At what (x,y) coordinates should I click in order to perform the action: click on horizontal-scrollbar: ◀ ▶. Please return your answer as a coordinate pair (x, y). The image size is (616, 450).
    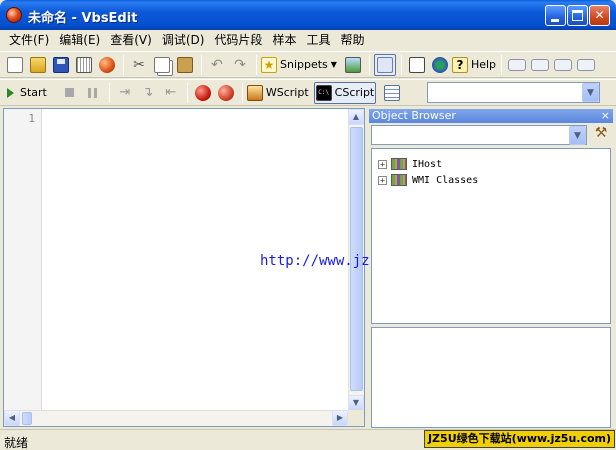
    Looking at the image, I should click on (176, 418).